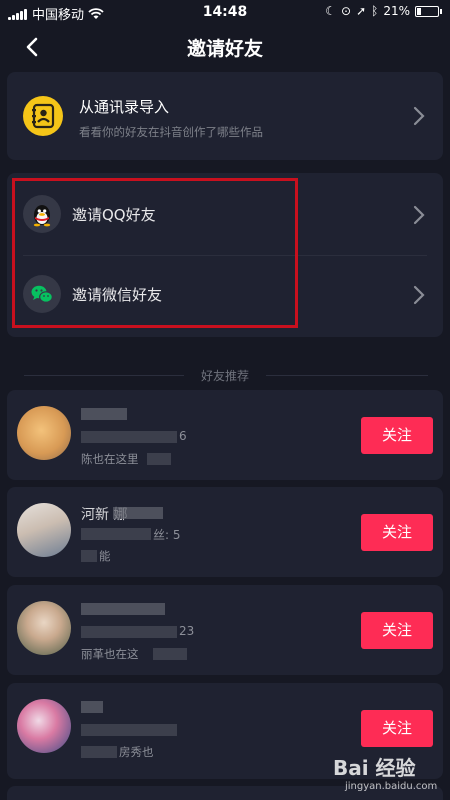  Describe the element at coordinates (225, 215) in the screenshot. I see `invite-qq-row: 邀请QQ好友` at that location.